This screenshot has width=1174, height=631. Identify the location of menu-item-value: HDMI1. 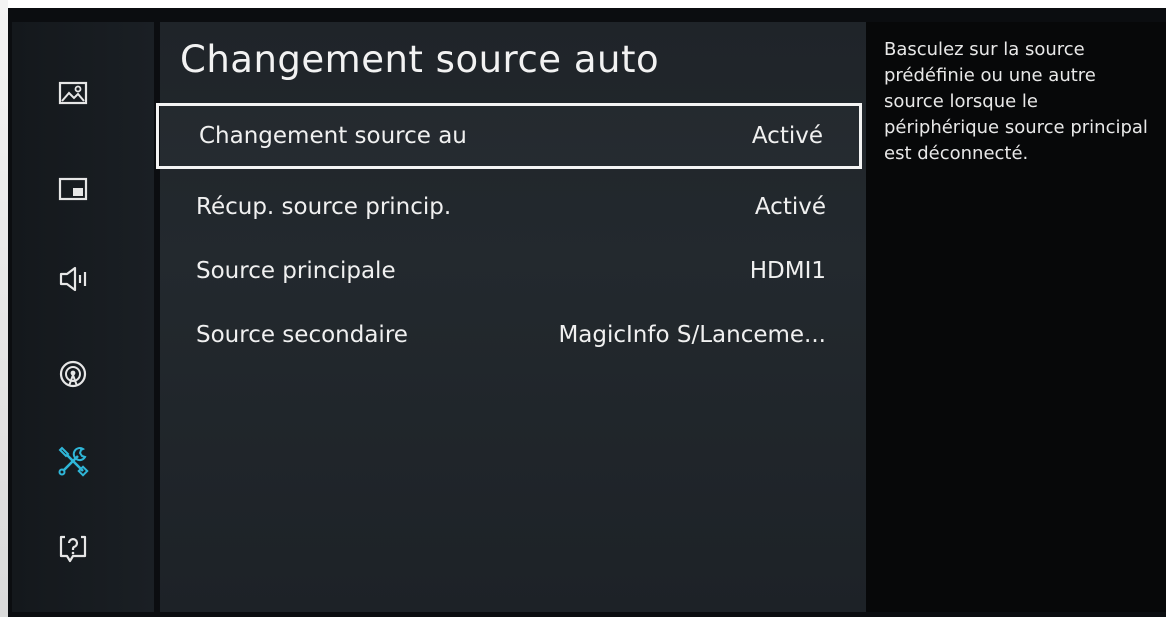
(787, 271).